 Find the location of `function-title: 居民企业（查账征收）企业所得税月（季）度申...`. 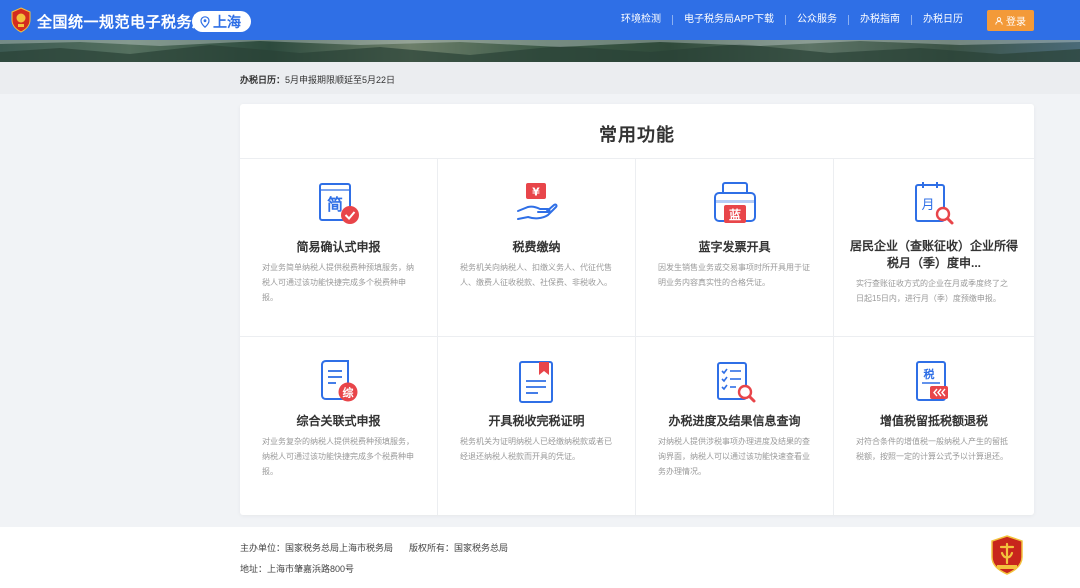

function-title: 居民企业（查账征收）企业所得税月（季）度申... is located at coordinates (934, 254).